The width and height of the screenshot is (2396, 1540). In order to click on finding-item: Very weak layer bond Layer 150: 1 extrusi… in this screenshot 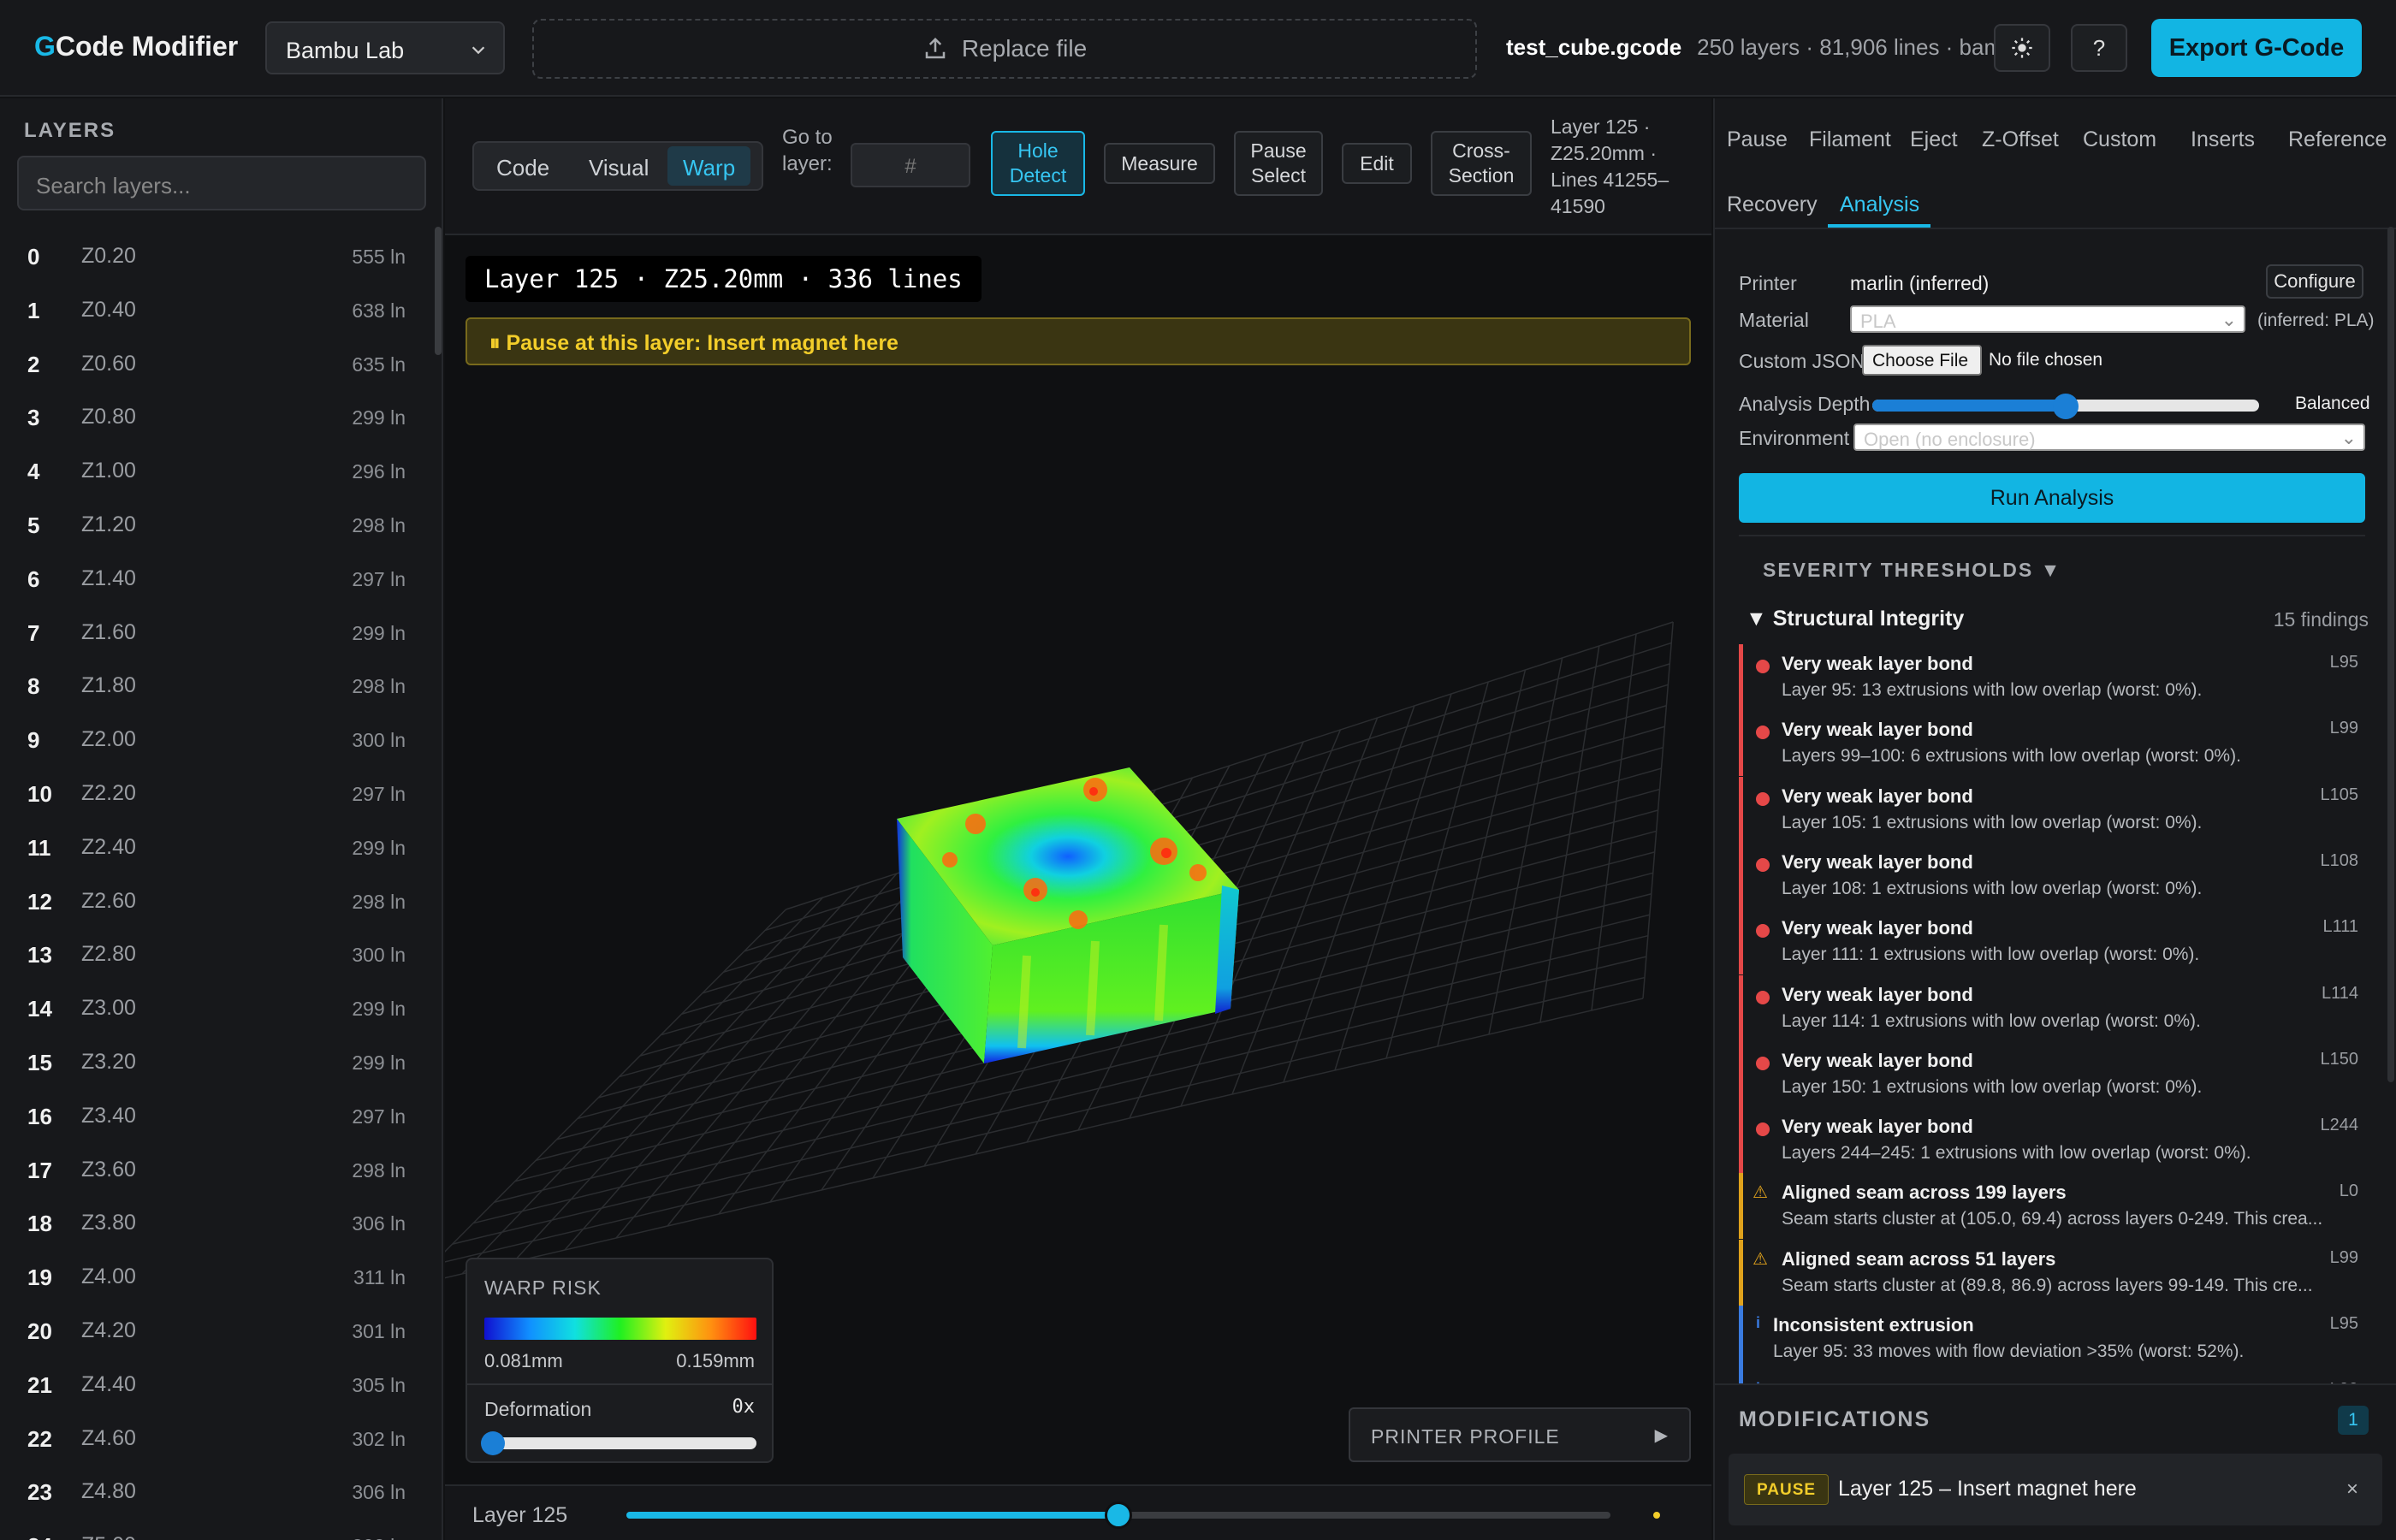, I will do `click(2054, 1073)`.